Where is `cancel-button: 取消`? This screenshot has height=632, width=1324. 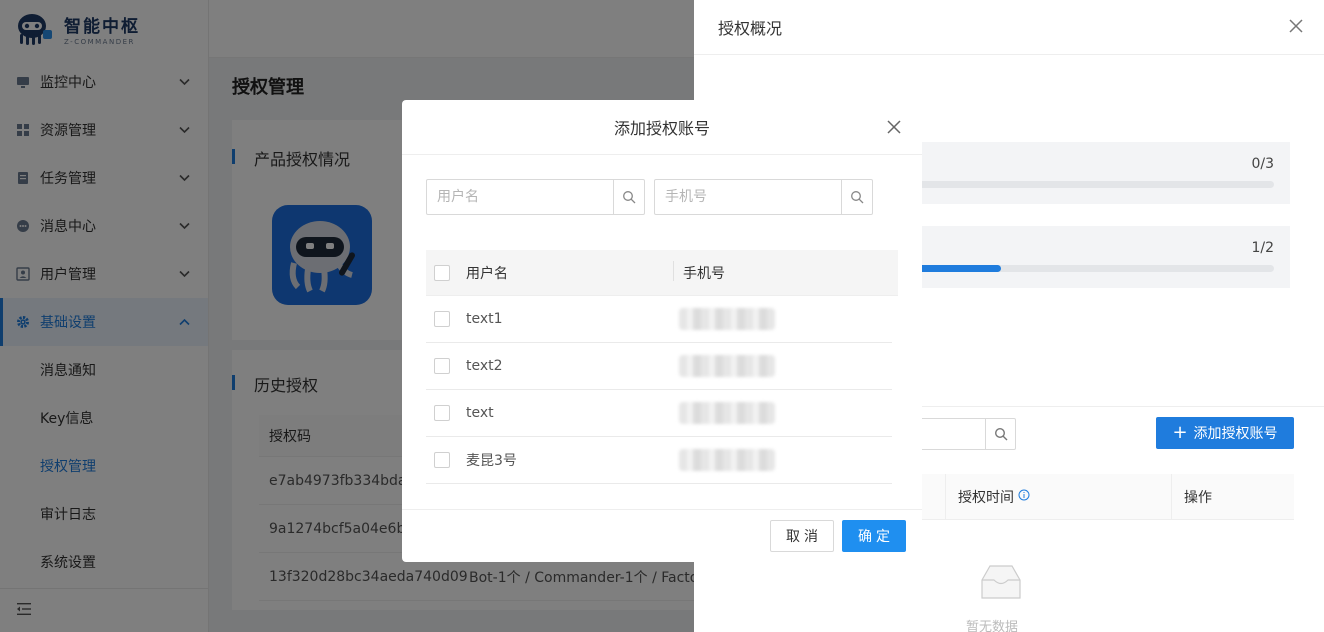
cancel-button: 取消 is located at coordinates (802, 536).